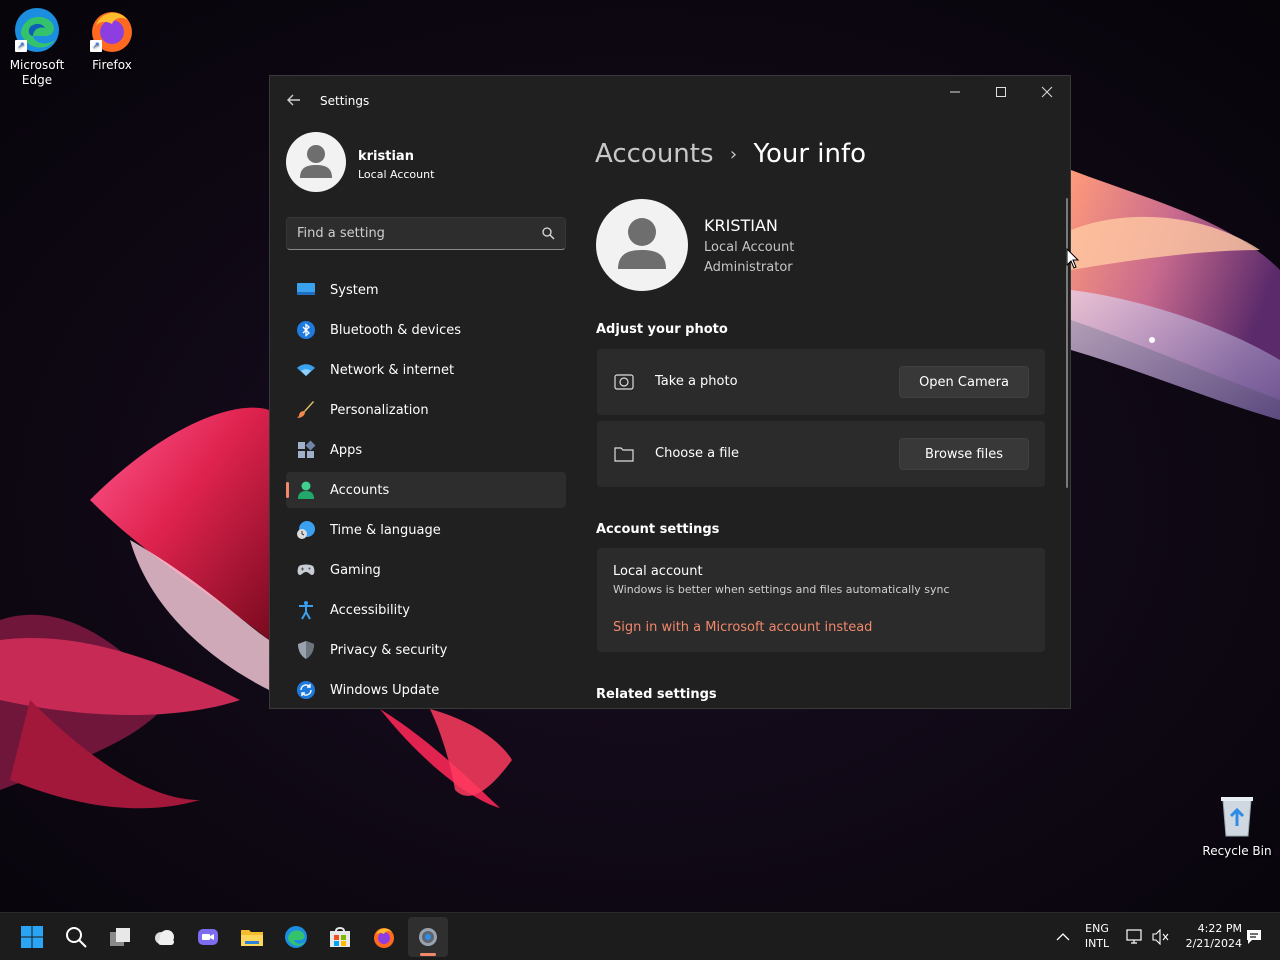 This screenshot has width=1280, height=960. Describe the element at coordinates (1237, 851) in the screenshot. I see `desktop-icon-label: Recycle Bin` at that location.